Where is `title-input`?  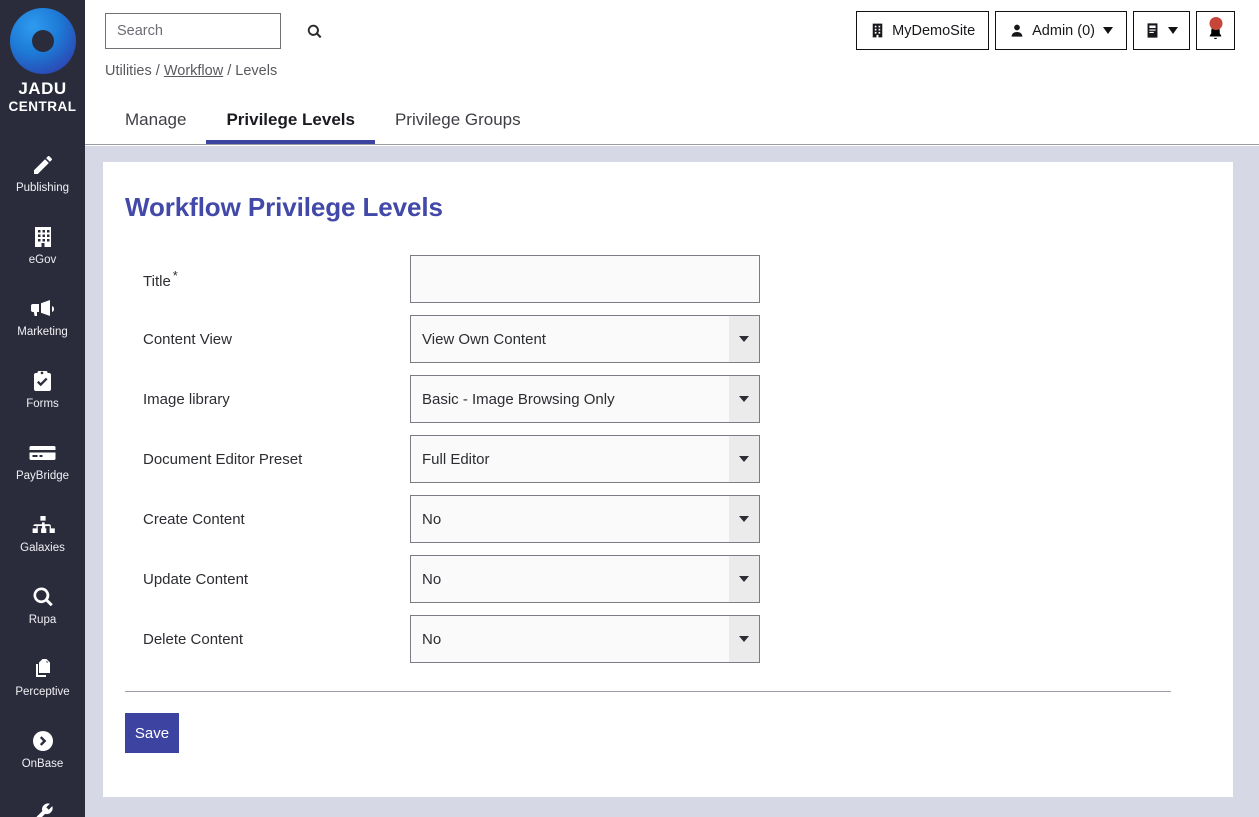 title-input is located at coordinates (585, 279).